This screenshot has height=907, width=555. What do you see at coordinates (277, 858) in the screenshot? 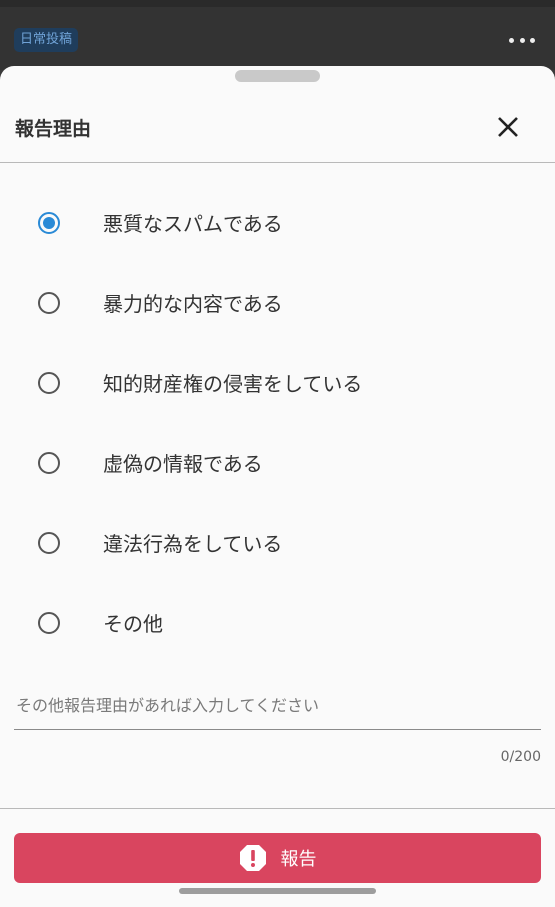
I see `report-button: 報告` at bounding box center [277, 858].